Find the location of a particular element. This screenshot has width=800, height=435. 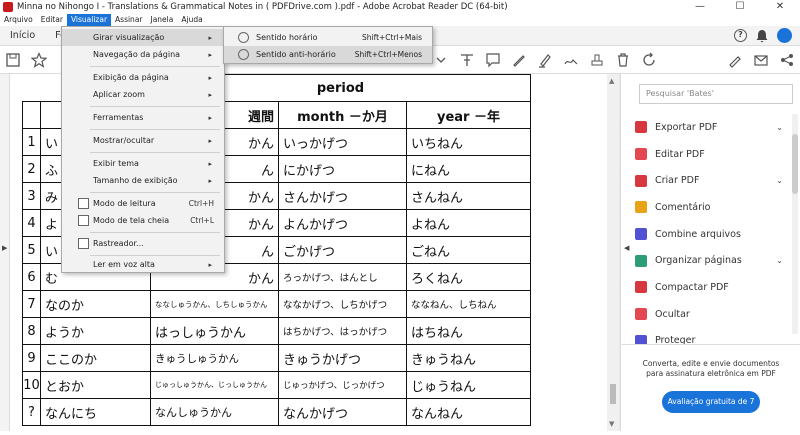

menu-item-display-size: Tamanho de exibição ▸ is located at coordinates (143, 180).